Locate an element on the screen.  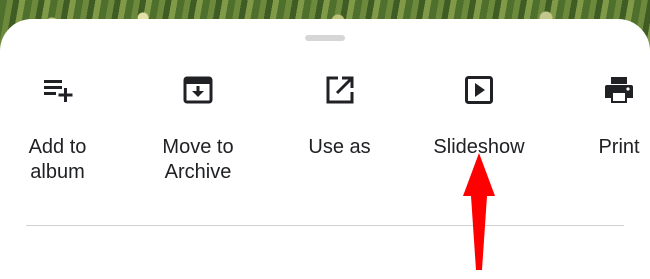
add-to-album-label: Add to album is located at coordinates (57, 159).